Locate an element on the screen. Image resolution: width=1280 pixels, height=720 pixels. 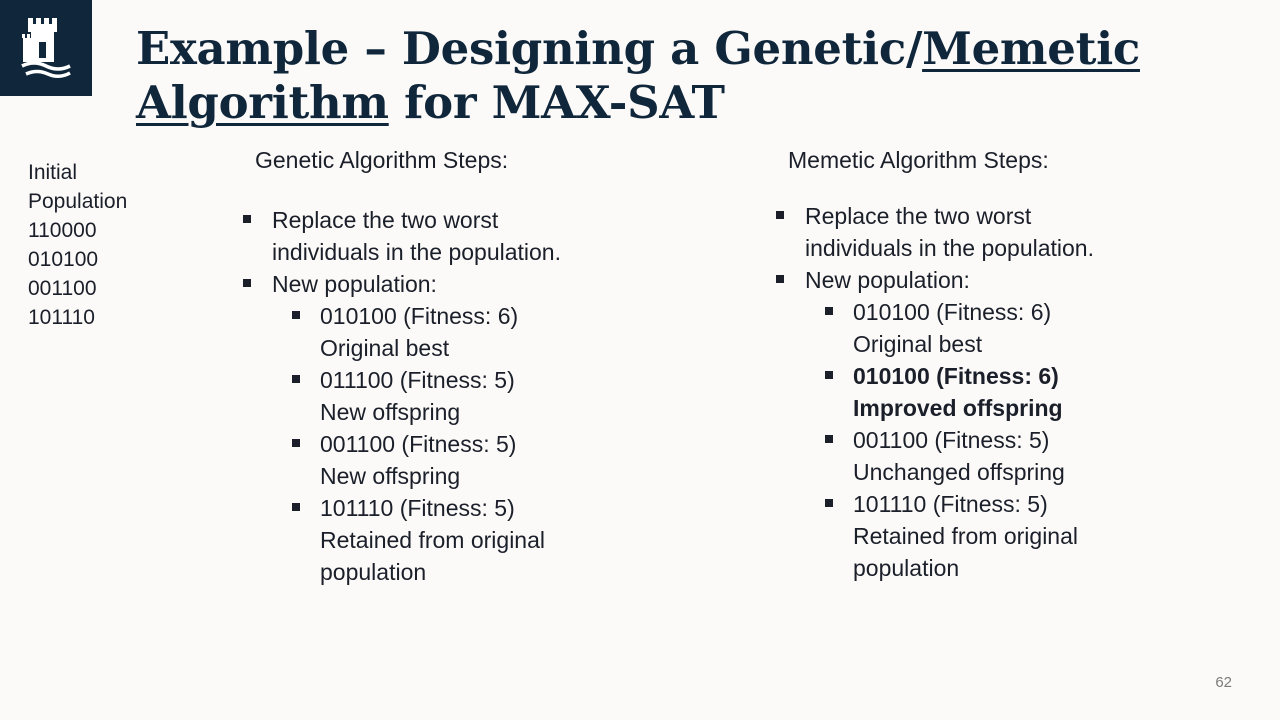
entry-note: Improved offspring is located at coordinates (958, 408).